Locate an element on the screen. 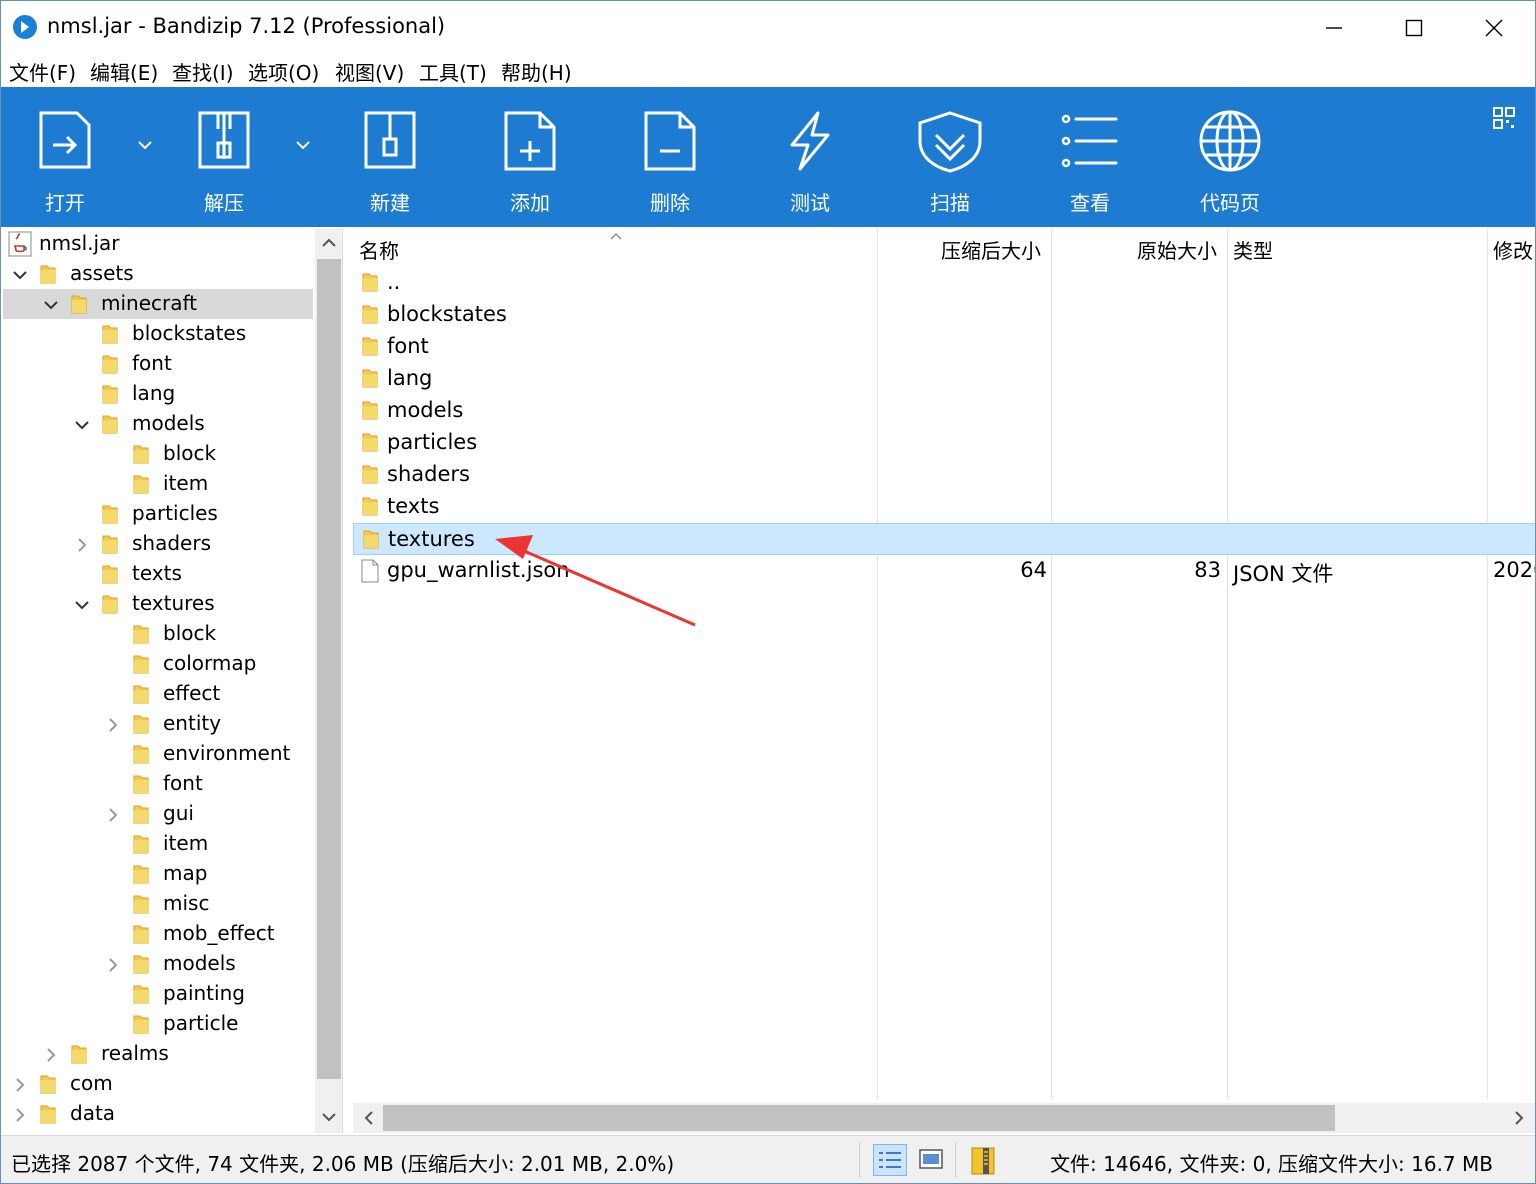 Image resolution: width=1536 pixels, height=1184 pixels. tree-root-label: nmsl.jar is located at coordinates (79, 243).